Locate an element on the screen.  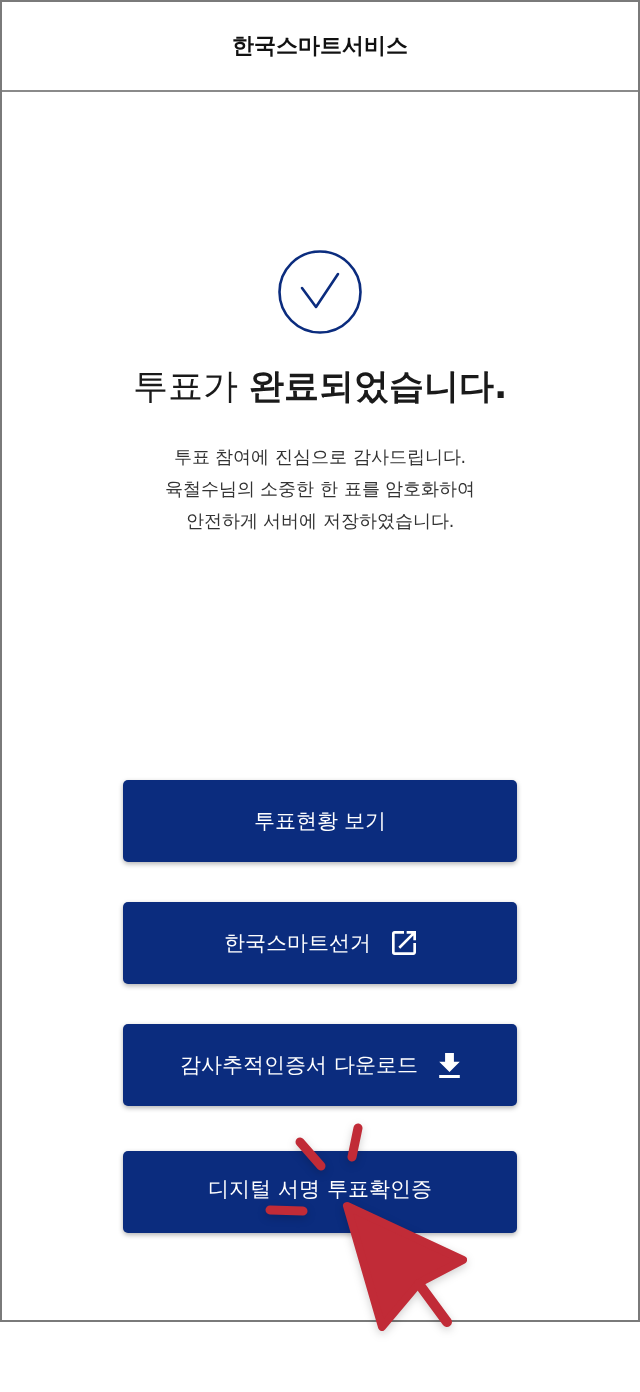
thank-you-message: 투표 참여에 진심으로 감사드립니다. 육철수님의 소중한 한 표를 암호화하여 안전하게 서버에 저장하였습니다. is located at coordinates (320, 489).